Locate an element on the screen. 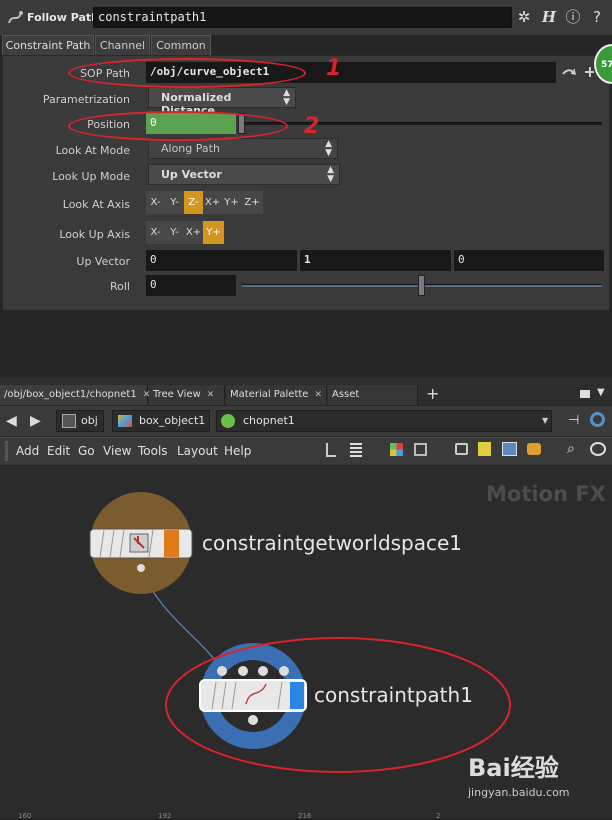 This screenshot has width=612, height=820. up-vector-y-field: 1 is located at coordinates (375, 260).